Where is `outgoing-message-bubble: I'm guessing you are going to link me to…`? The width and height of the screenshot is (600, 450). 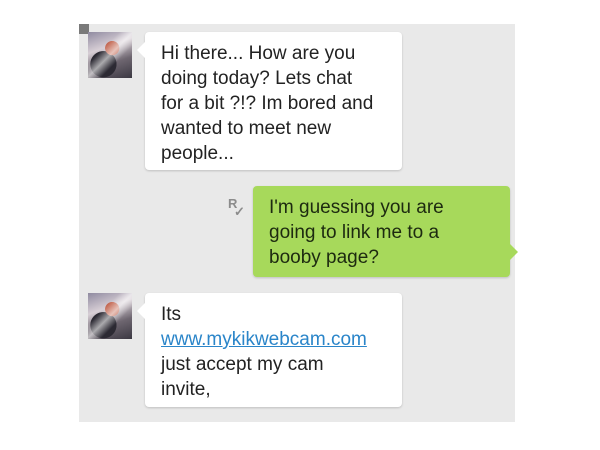
outgoing-message-bubble: I'm guessing you are going to link me to… is located at coordinates (385, 231).